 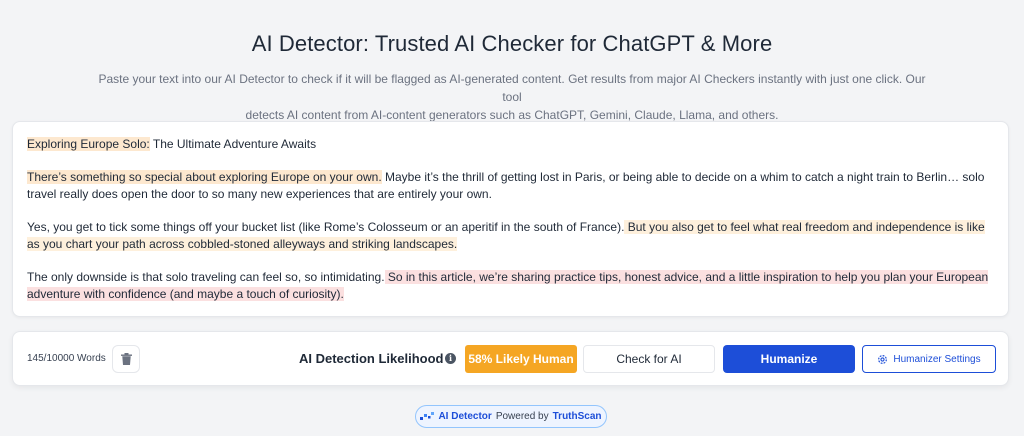 I want to click on word-count: 145/10000 Words, so click(x=66, y=358).